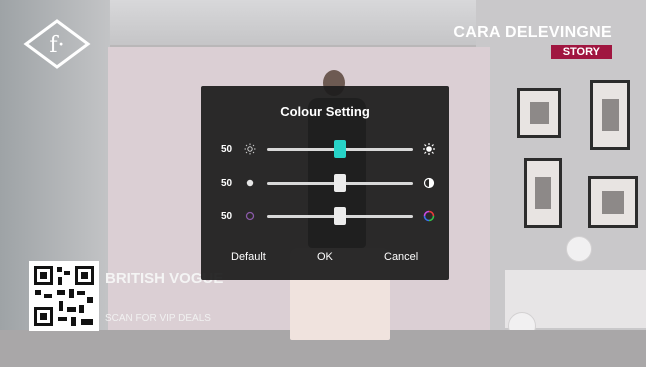 The height and width of the screenshot is (367, 646). I want to click on cancel-button: Cancel, so click(401, 257).